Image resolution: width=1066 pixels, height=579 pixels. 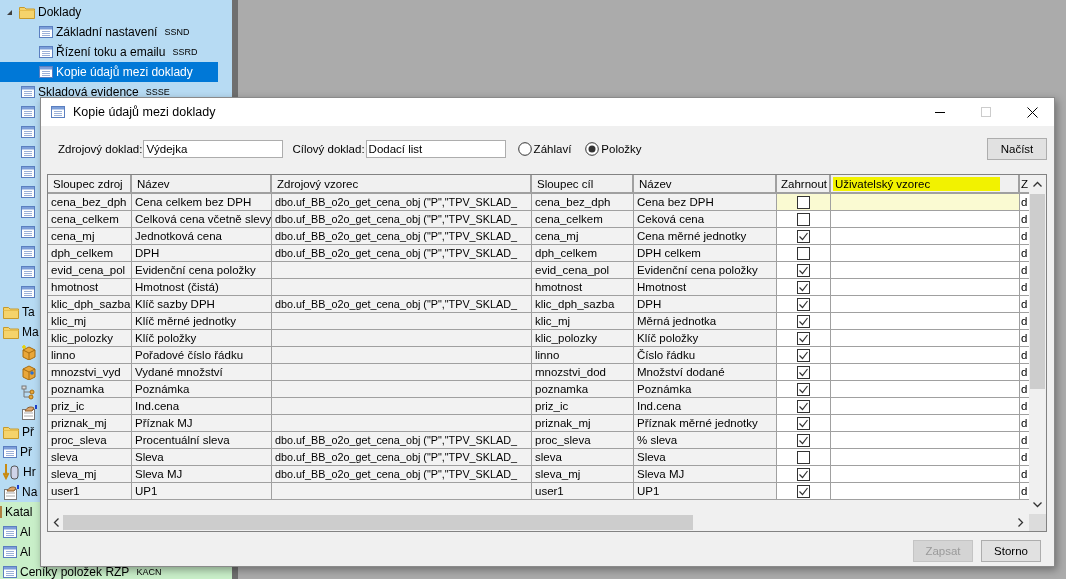 I want to click on scroll-up-icon, so click(x=1037, y=184).